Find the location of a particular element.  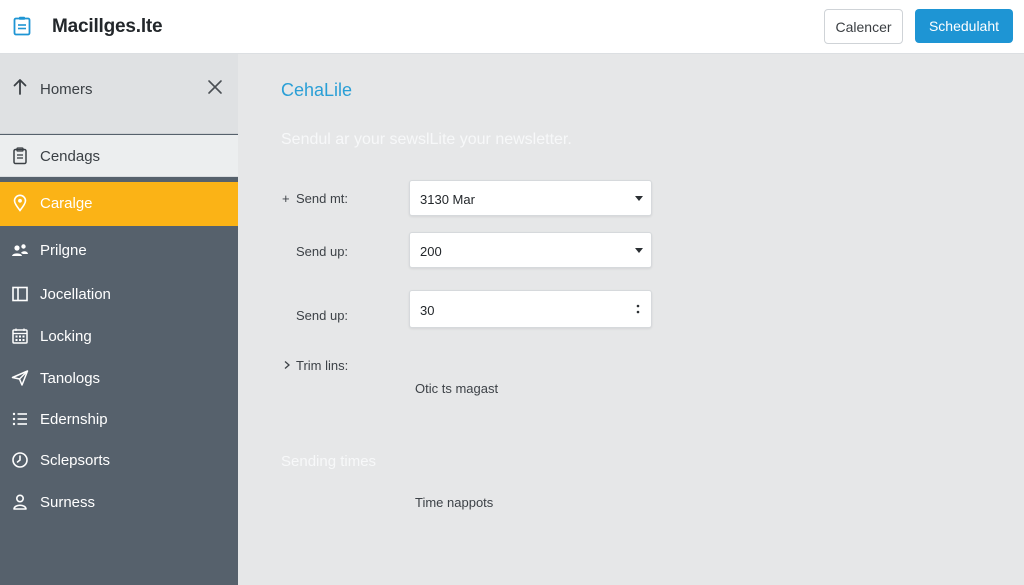

sidebar-header-label: Homers is located at coordinates (66, 89).